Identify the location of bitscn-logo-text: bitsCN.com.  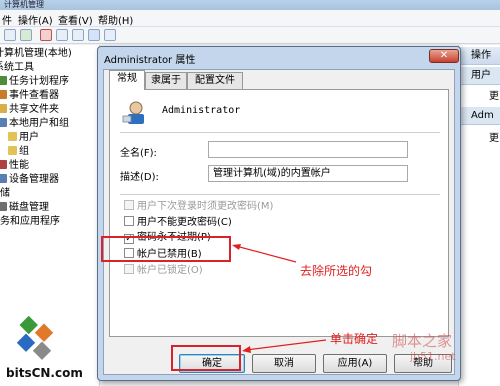
(44, 373).